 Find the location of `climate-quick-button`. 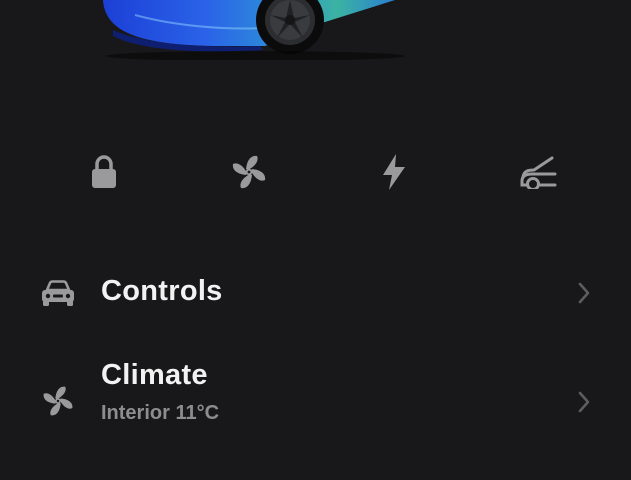

climate-quick-button is located at coordinates (249, 172).